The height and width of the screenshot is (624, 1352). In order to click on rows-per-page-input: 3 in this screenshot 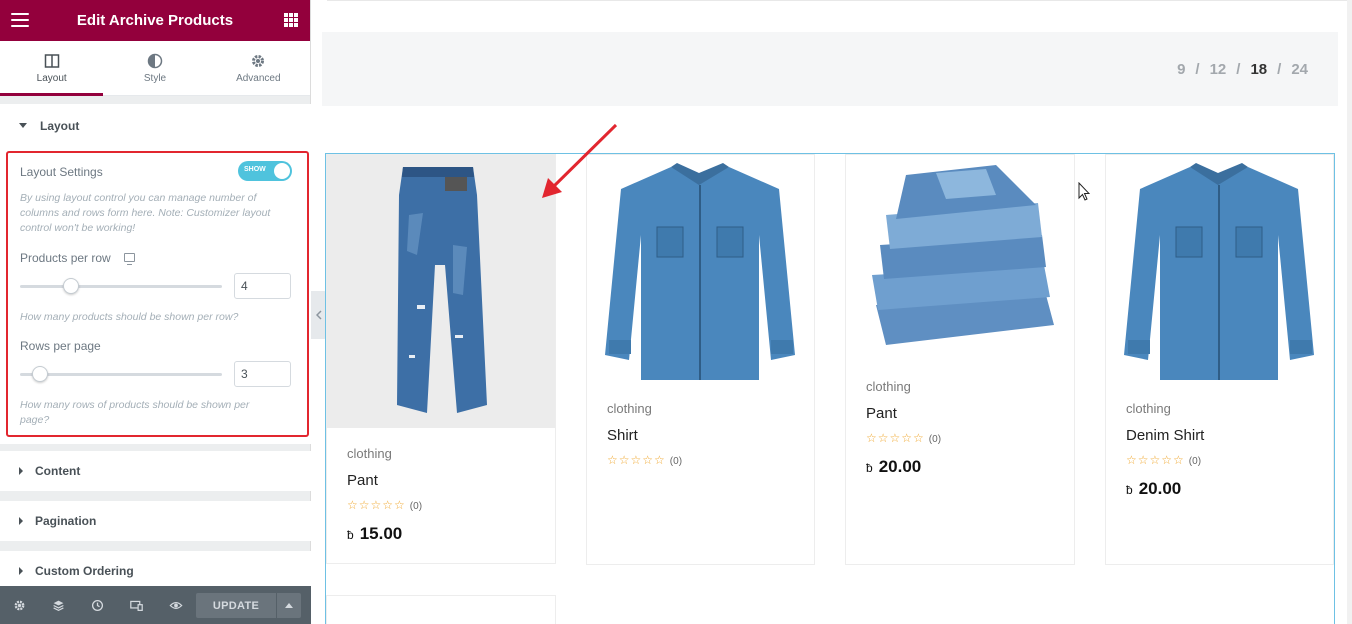, I will do `click(262, 374)`.